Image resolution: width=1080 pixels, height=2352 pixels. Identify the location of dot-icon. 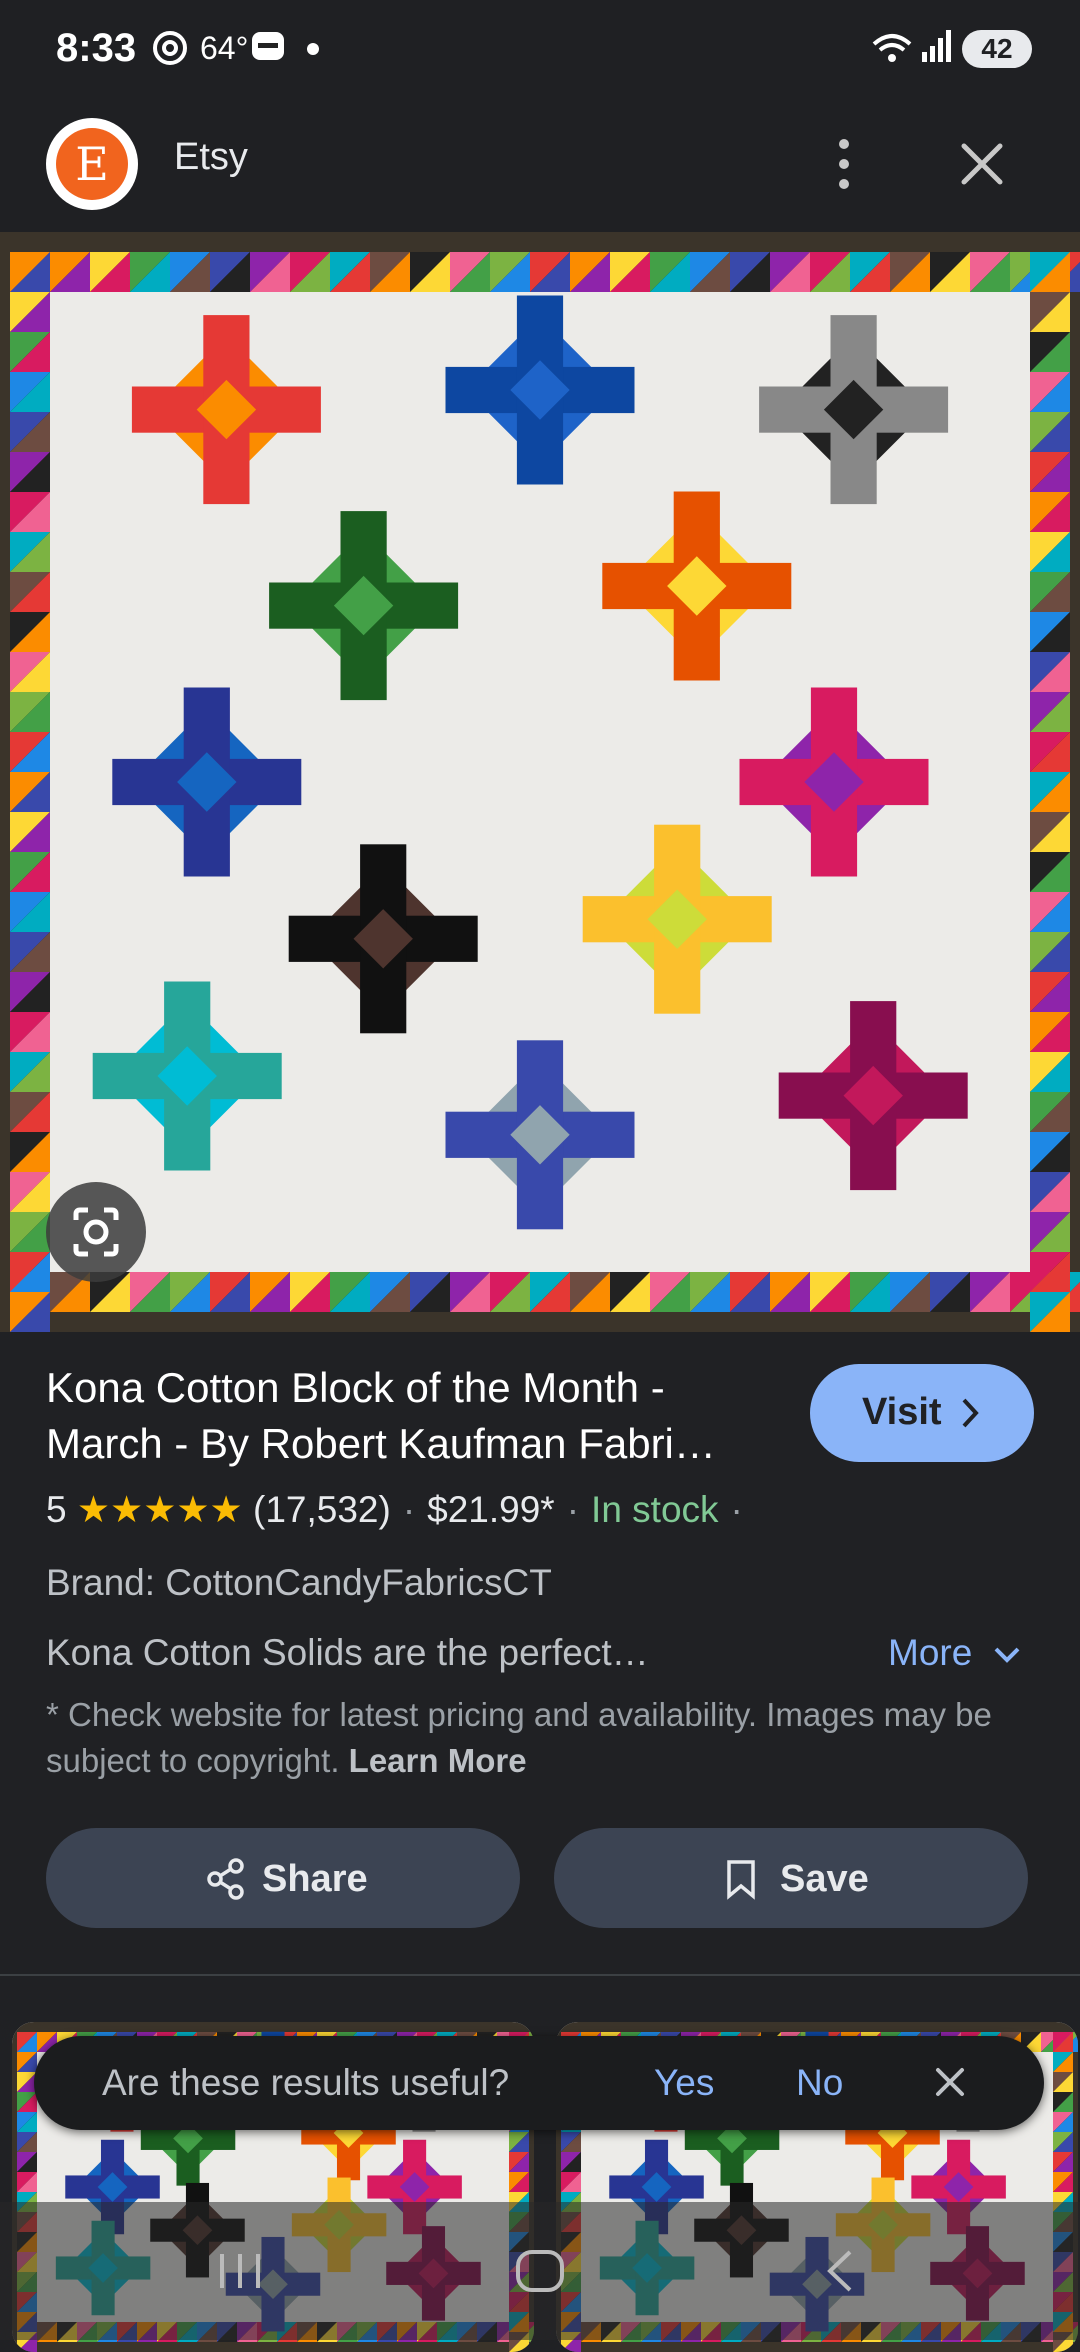
(313, 51).